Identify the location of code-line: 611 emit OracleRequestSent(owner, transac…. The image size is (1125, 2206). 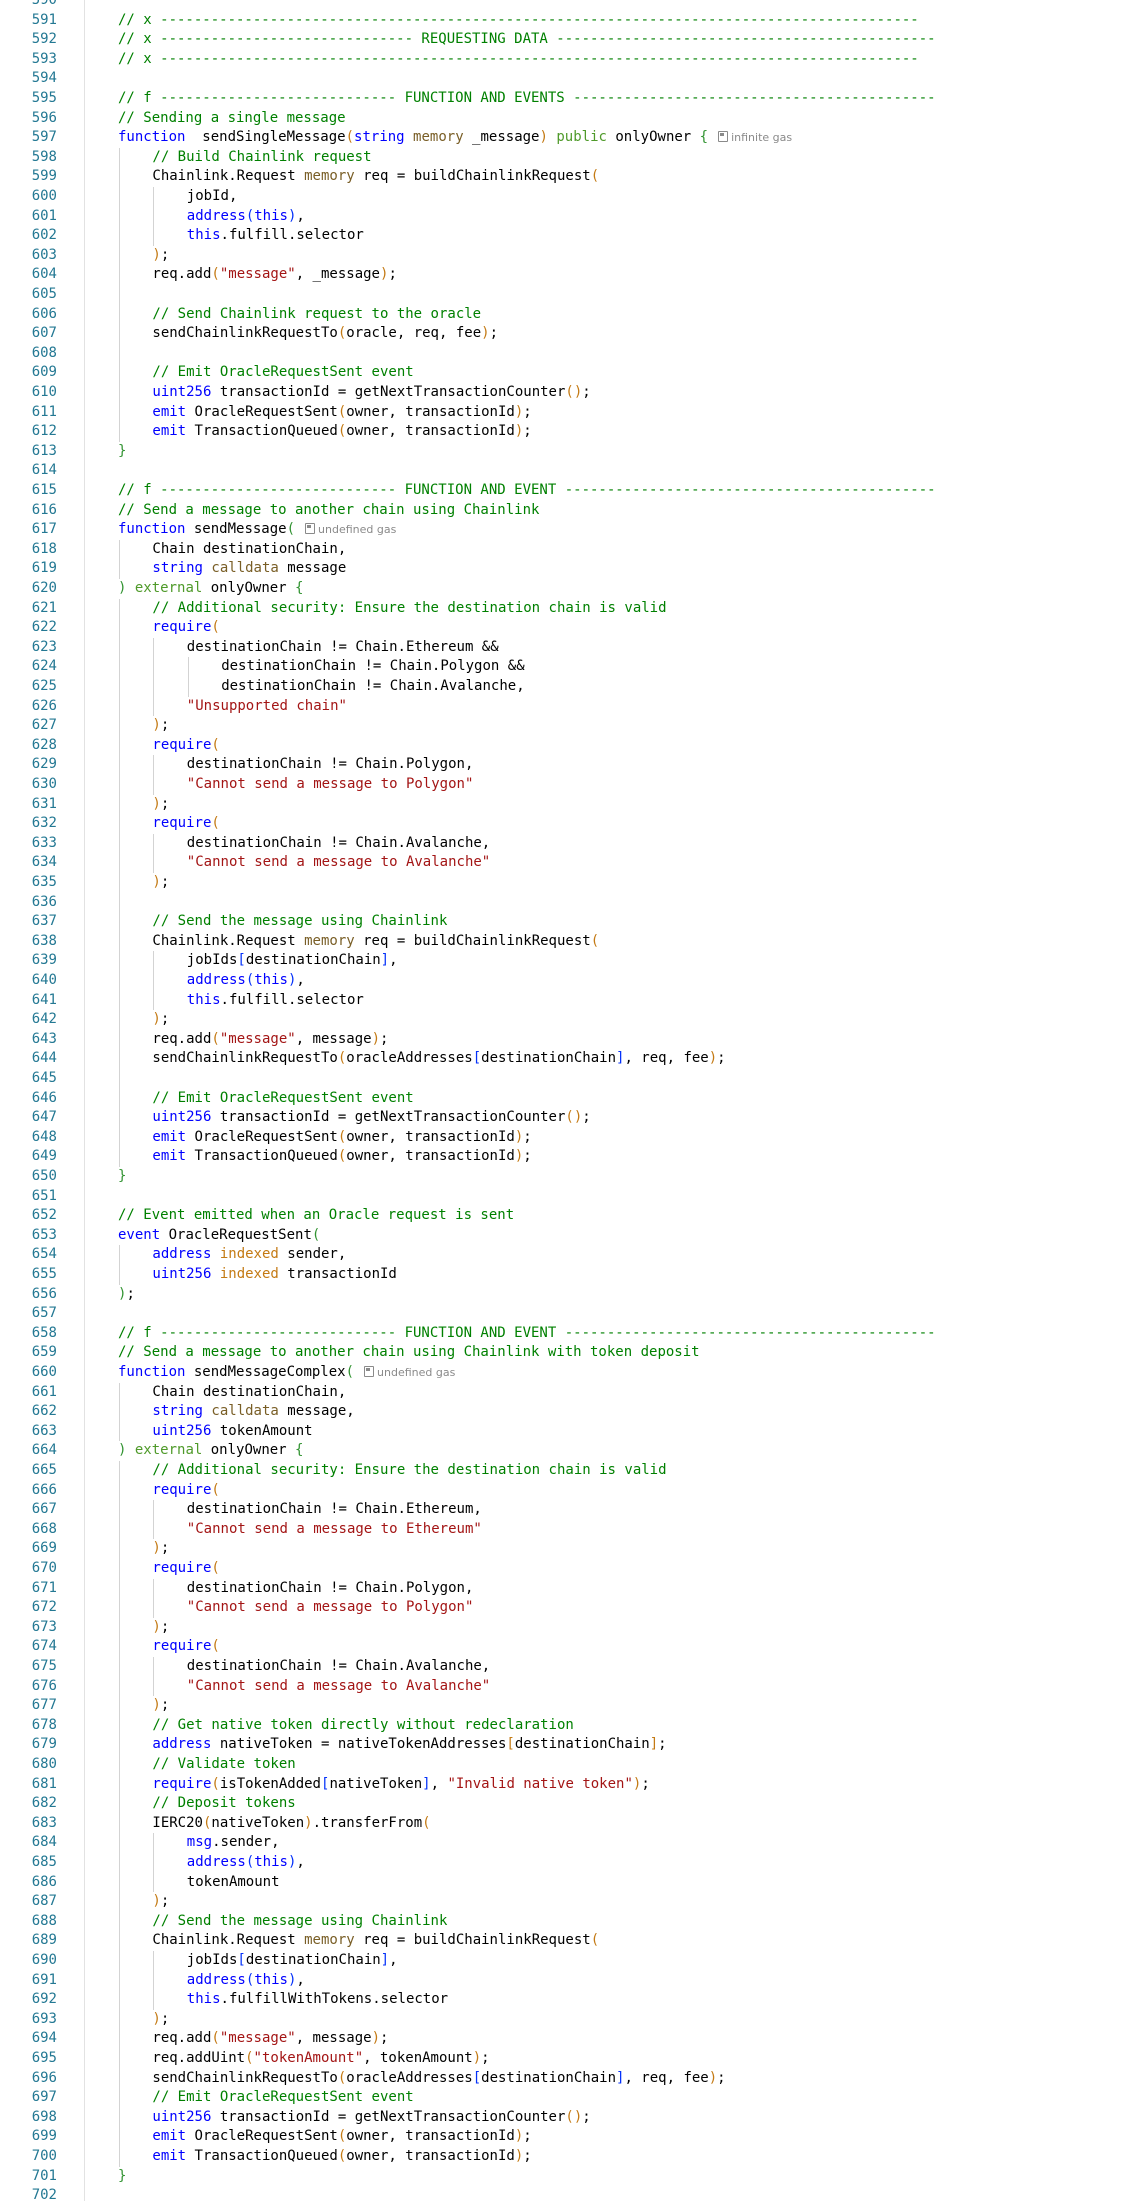
(562, 412).